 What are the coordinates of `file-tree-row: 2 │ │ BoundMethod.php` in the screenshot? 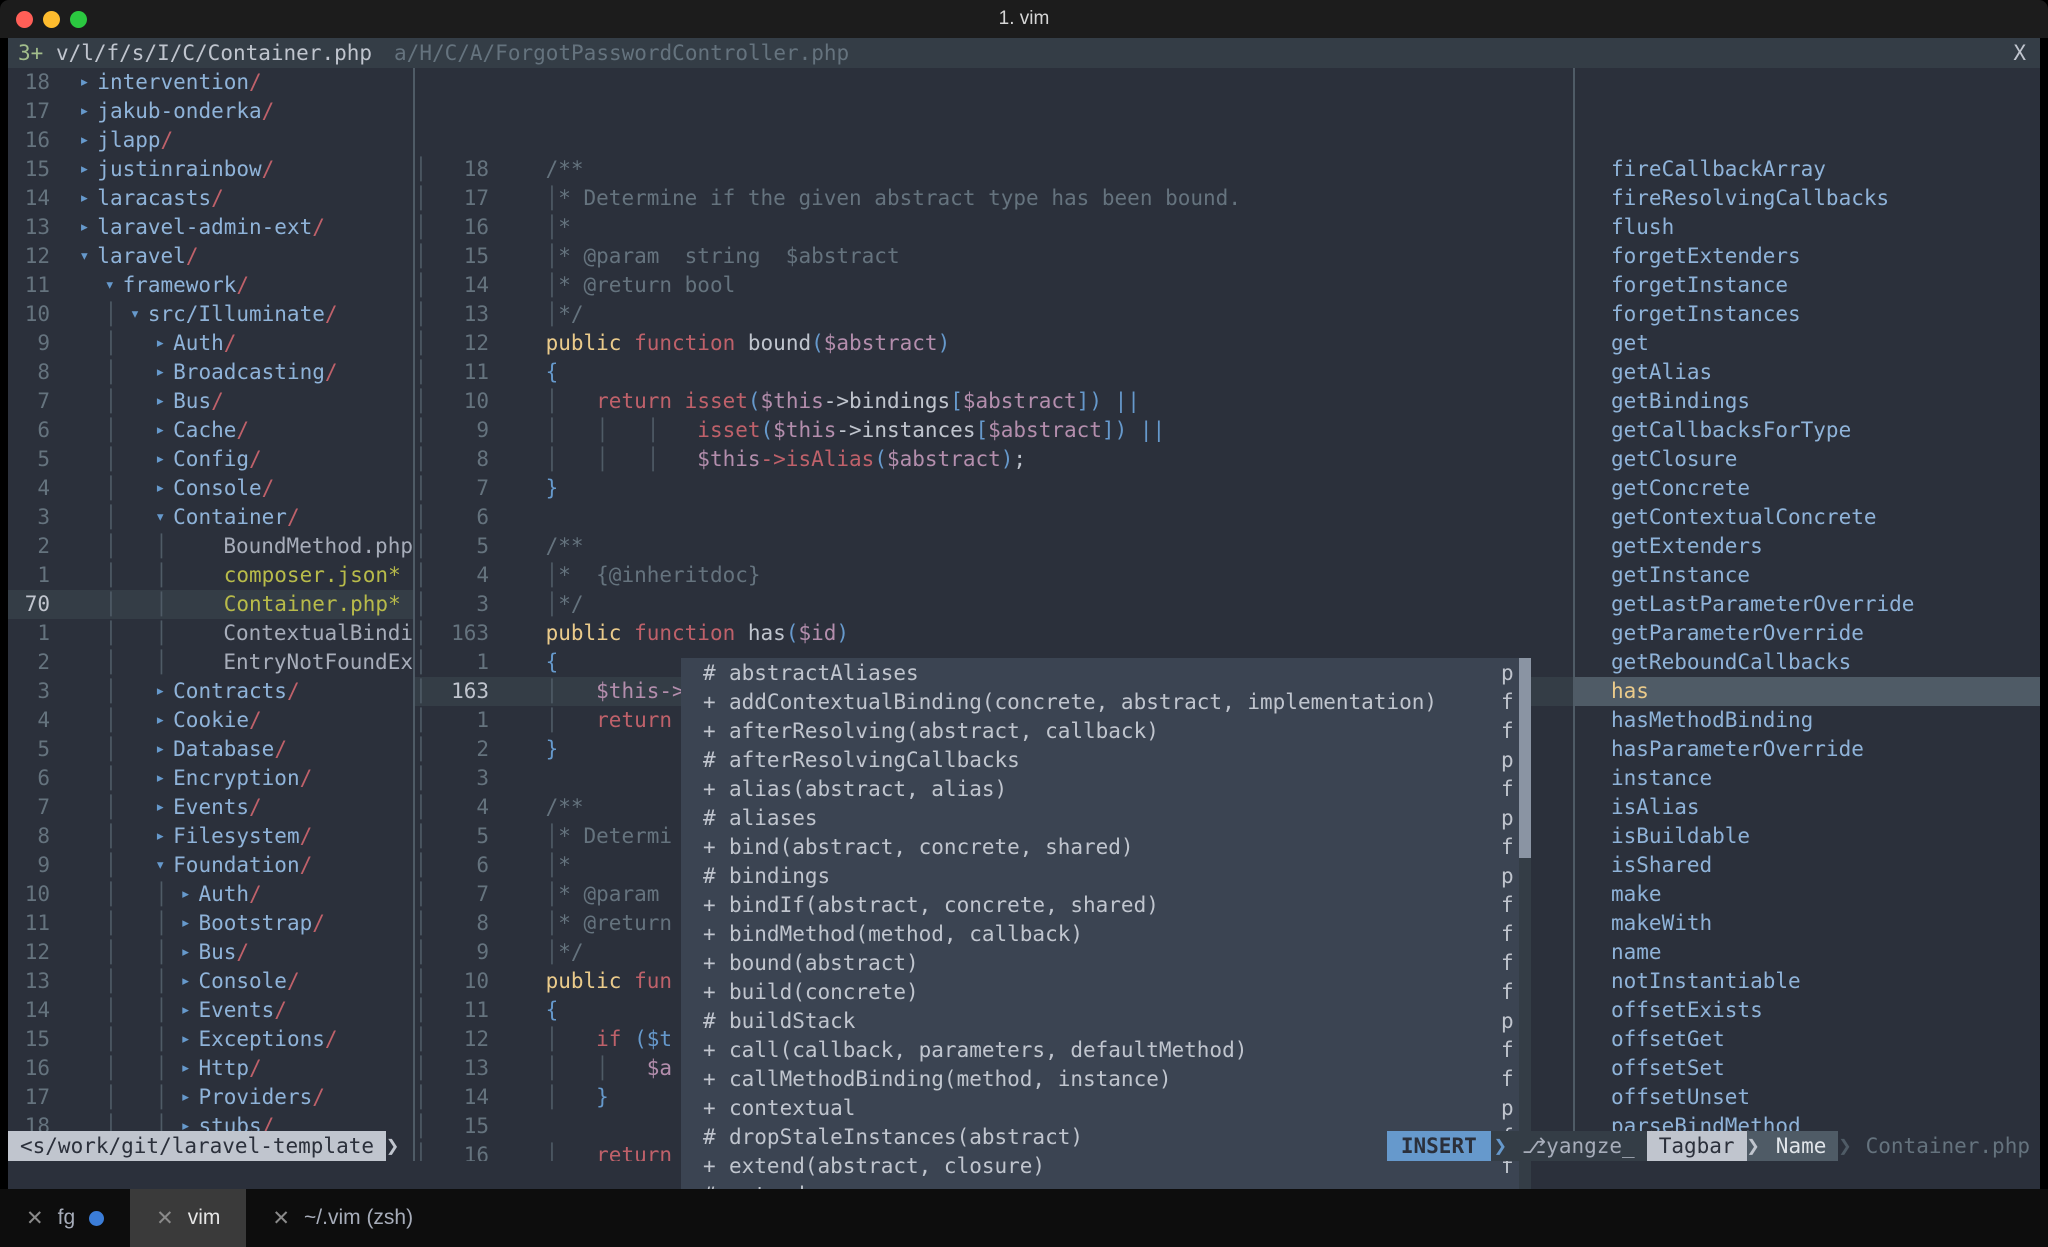 It's located at (210, 546).